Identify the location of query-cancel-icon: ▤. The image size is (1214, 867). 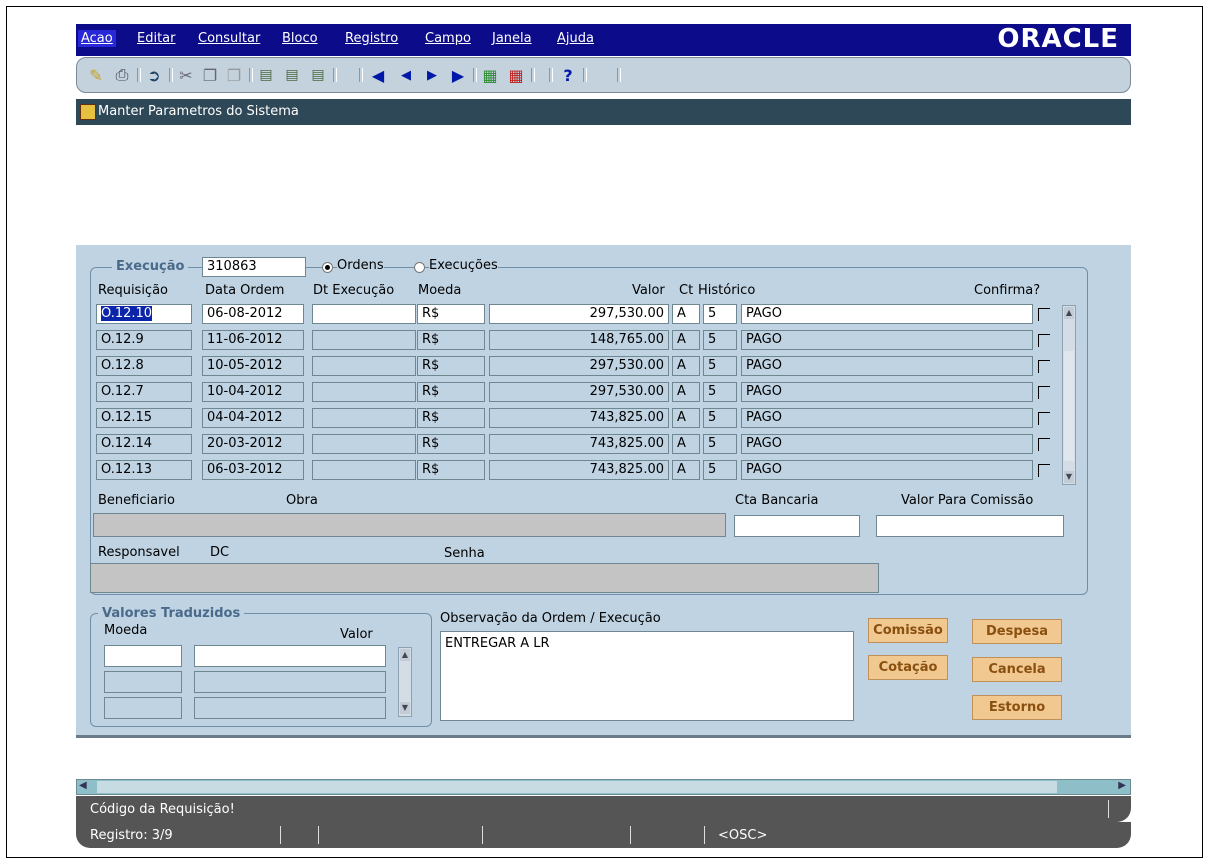
(318, 75).